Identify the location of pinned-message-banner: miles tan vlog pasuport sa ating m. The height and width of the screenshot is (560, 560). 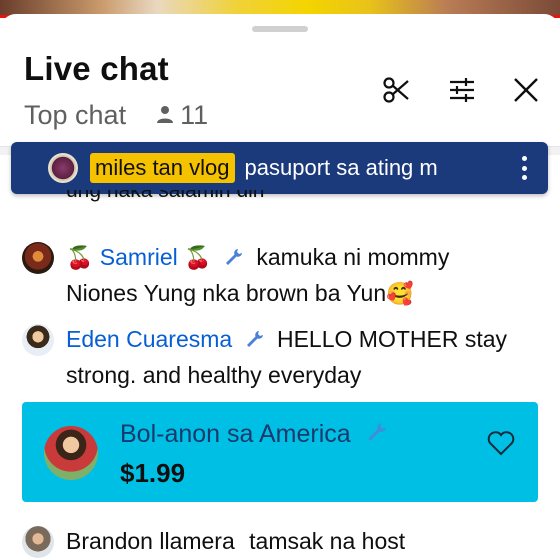
(279, 168).